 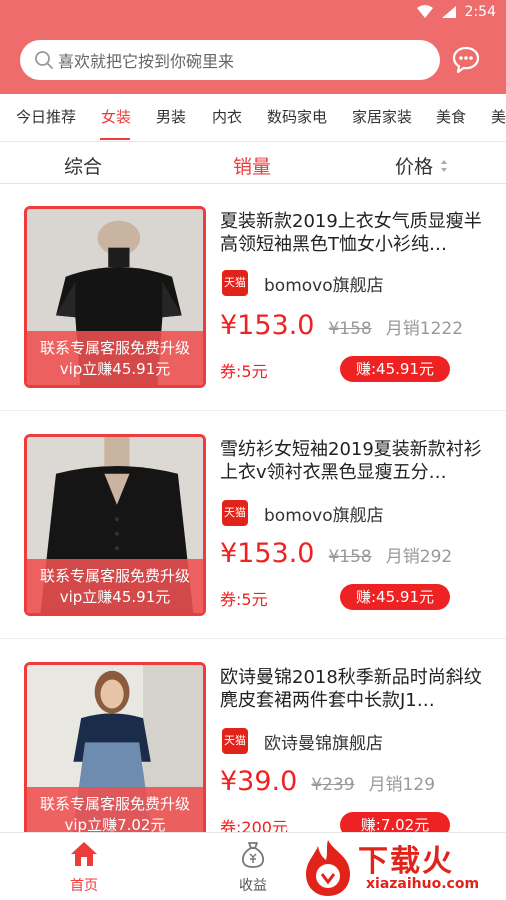 What do you see at coordinates (227, 116) in the screenshot?
I see `tab-underwear: 内衣` at bounding box center [227, 116].